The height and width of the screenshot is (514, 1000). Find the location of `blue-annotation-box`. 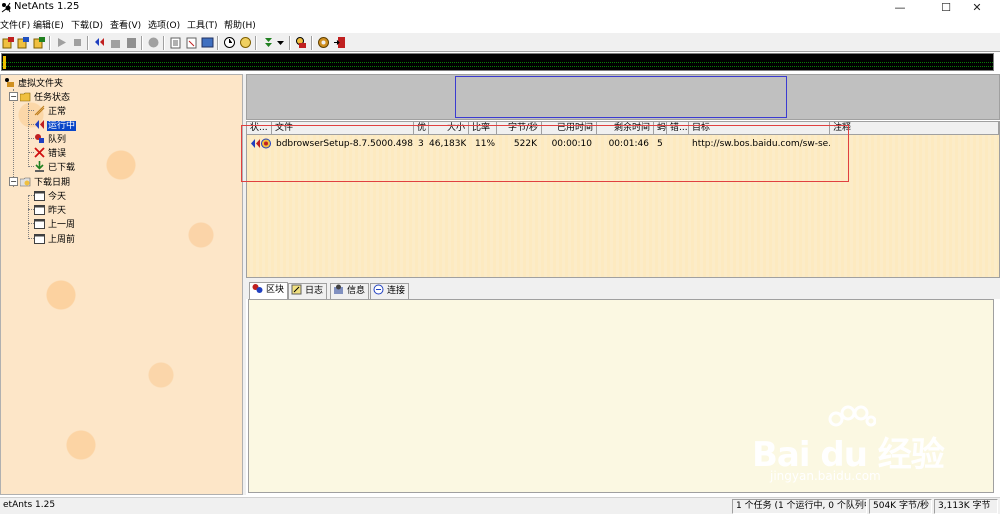

blue-annotation-box is located at coordinates (621, 97).